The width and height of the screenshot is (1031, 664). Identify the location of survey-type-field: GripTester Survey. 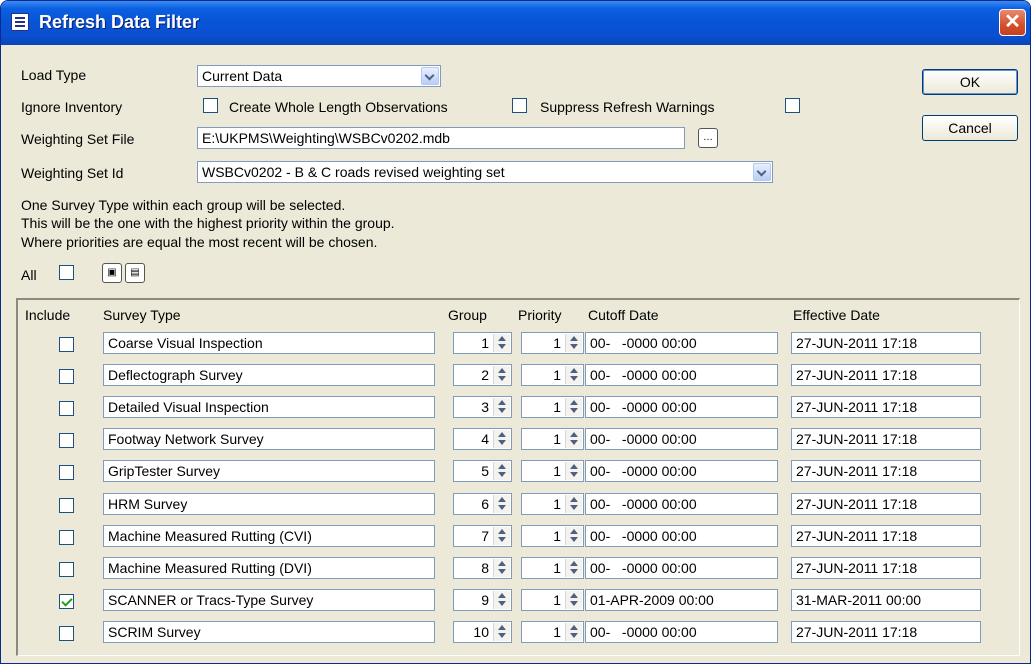
(269, 471).